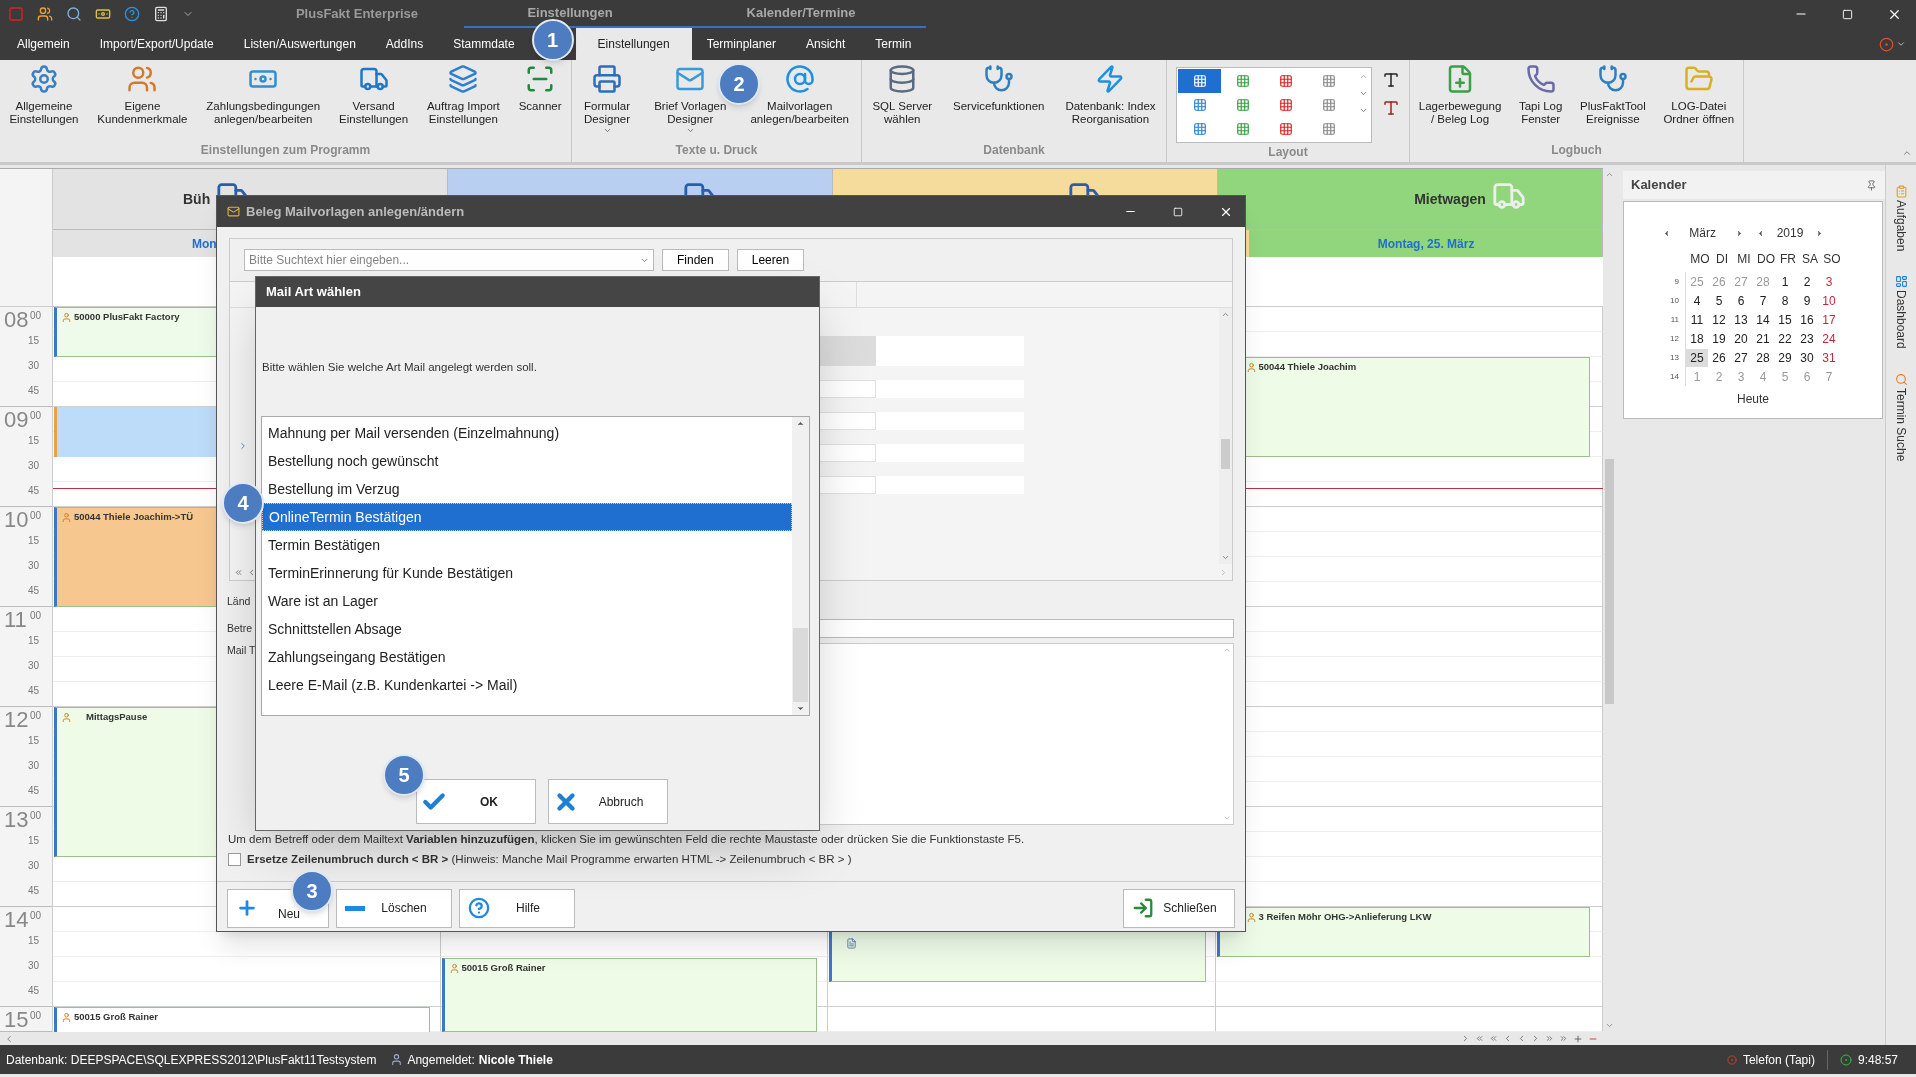  What do you see at coordinates (355, 211) in the screenshot?
I see `dialog-title: Beleg Mailvorlagen anlegen/ändern` at bounding box center [355, 211].